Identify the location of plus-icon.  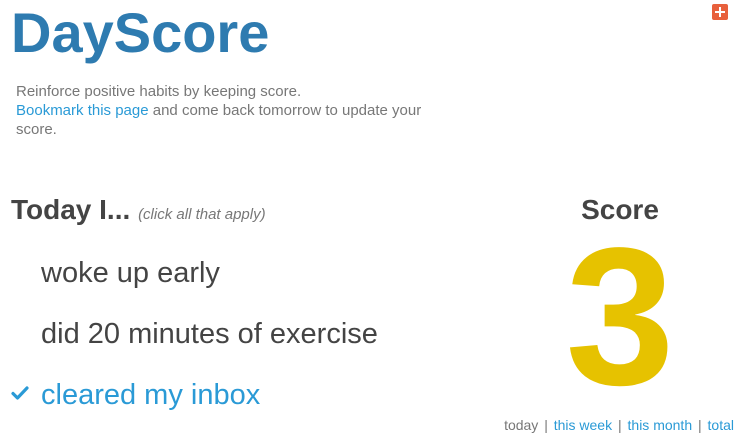
(720, 12).